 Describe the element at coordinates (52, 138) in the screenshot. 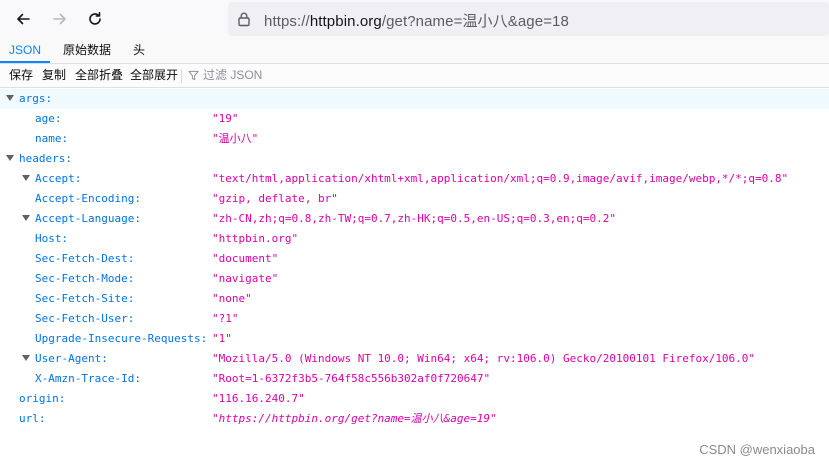

I see `json-key: name:` at that location.